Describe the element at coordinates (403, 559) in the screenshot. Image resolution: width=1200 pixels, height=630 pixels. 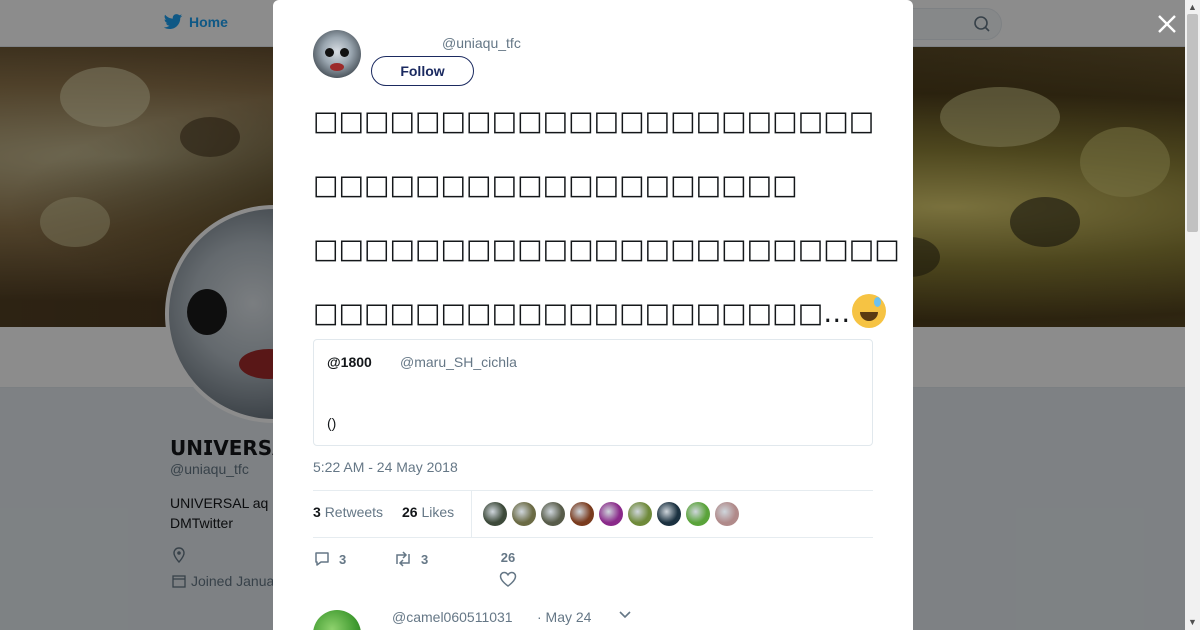
I see `retweet-icon` at that location.